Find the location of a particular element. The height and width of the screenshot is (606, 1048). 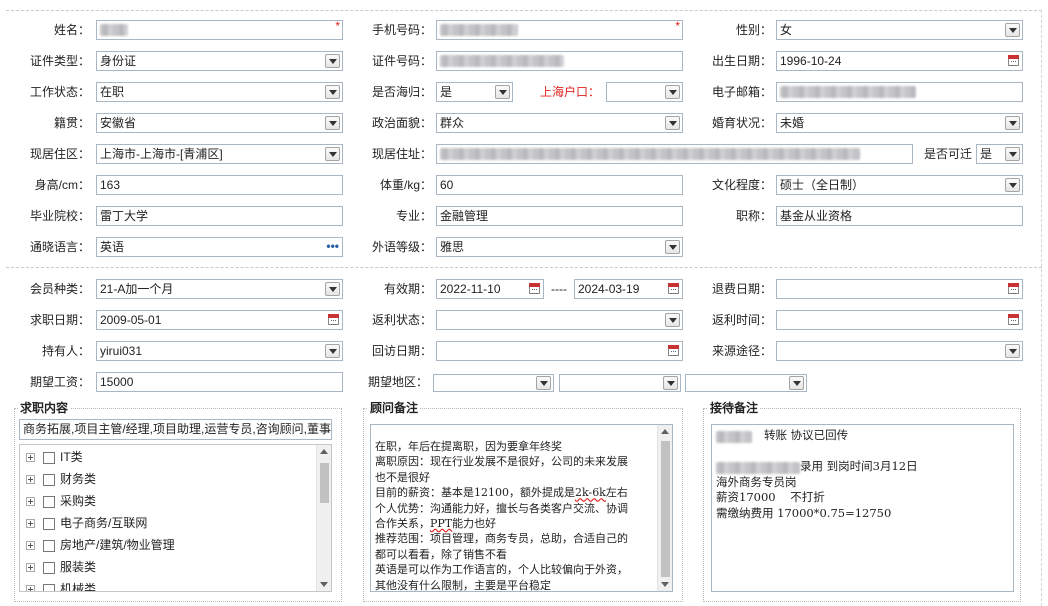

ellipsis-icon: ••• is located at coordinates (332, 246).